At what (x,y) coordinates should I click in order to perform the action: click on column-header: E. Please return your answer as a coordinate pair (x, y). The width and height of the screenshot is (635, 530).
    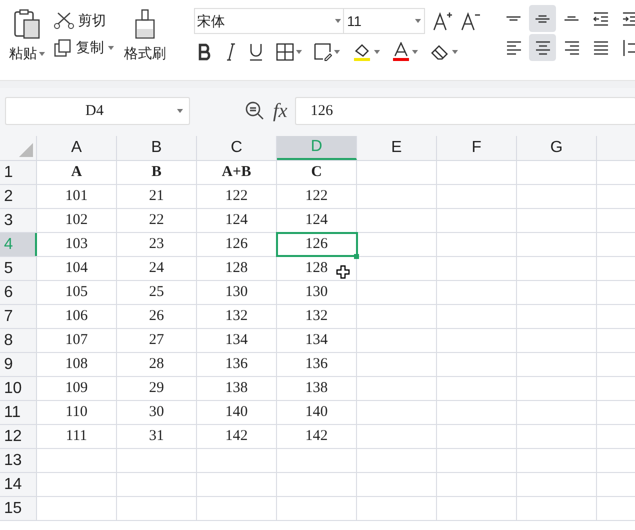
    Looking at the image, I should click on (397, 148).